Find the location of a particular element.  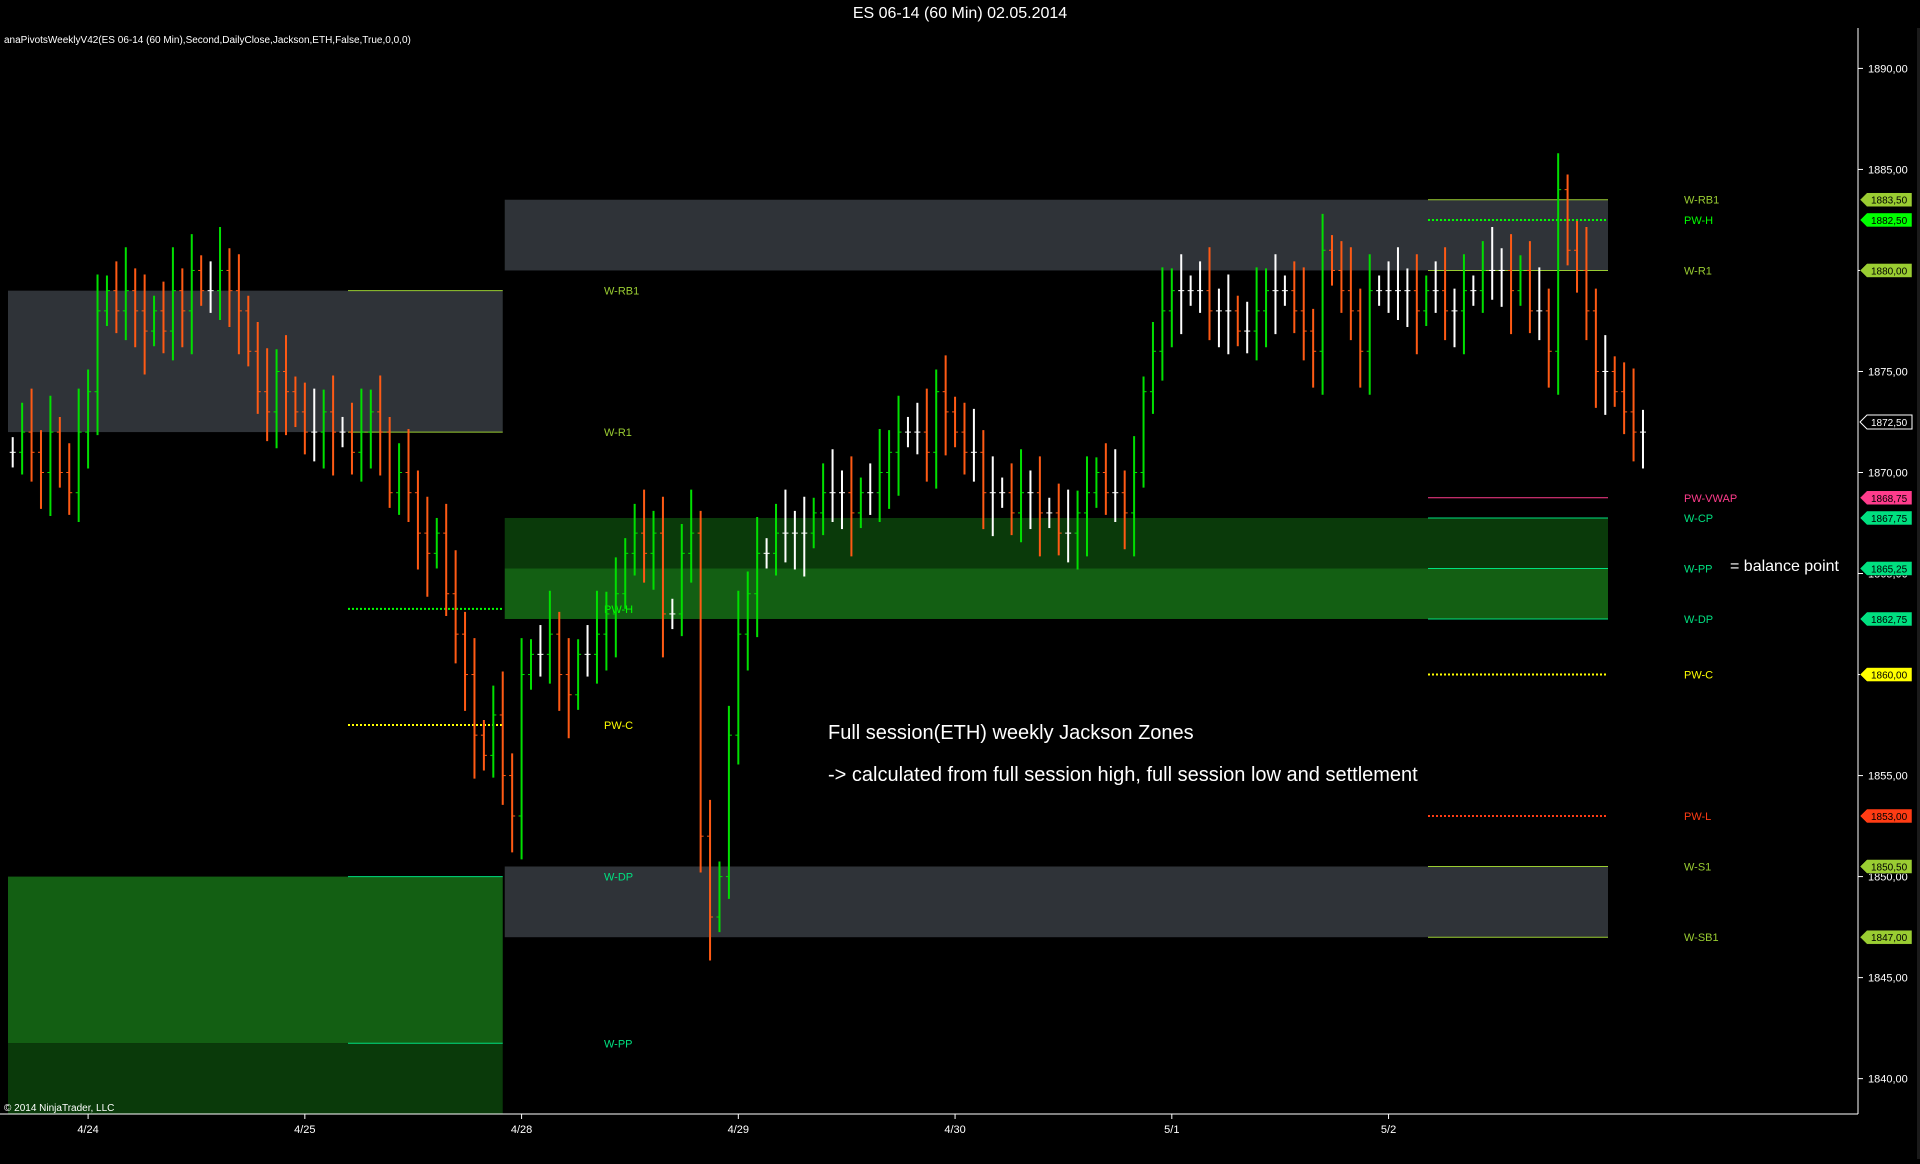

level-price-tag-text: 1853,00 is located at coordinates (1889, 817).